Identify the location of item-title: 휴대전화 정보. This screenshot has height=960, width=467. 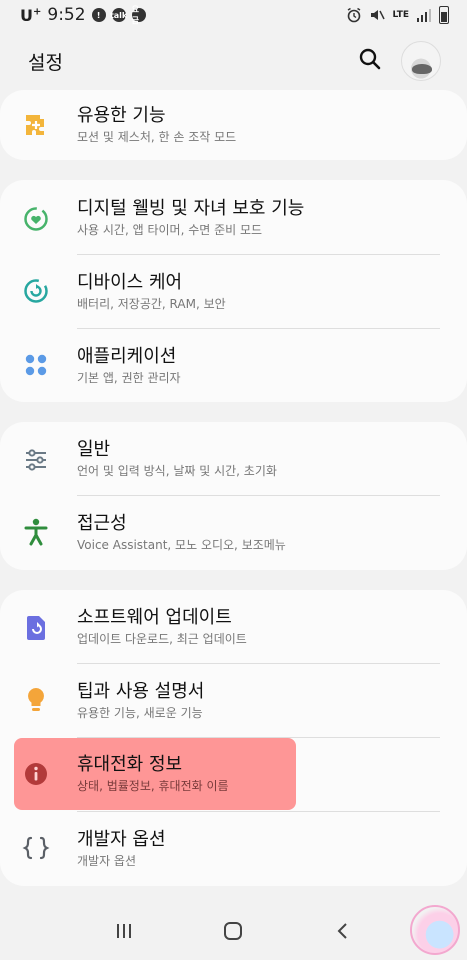
(130, 764).